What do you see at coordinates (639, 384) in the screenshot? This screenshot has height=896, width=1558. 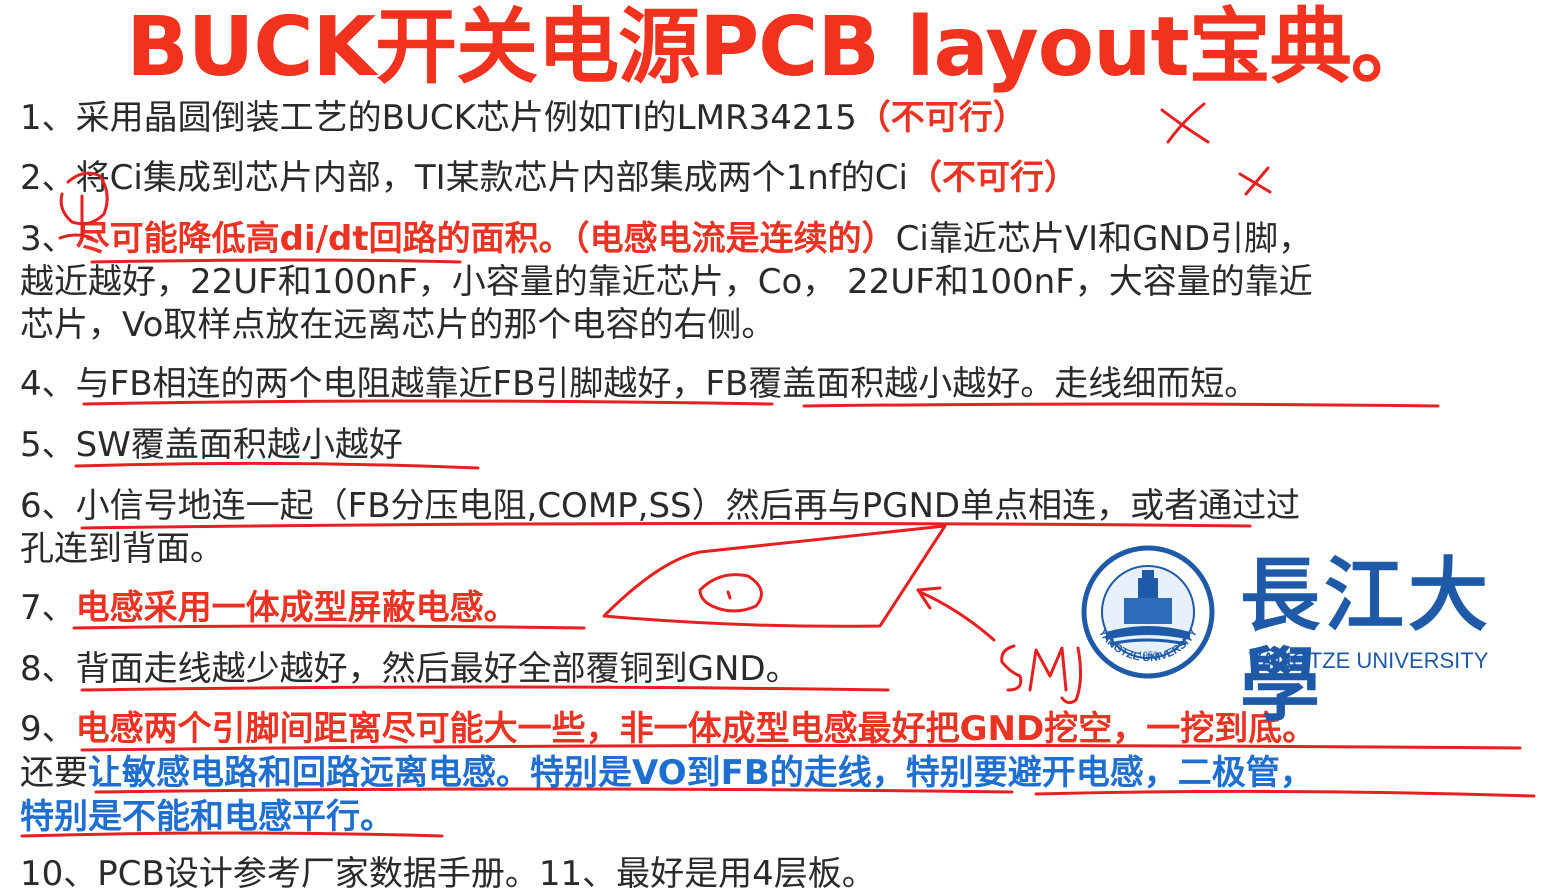 I see `item-4: 4、与FB相连的两个电阻越靠近FB引脚越好，FB覆盖面积越小越好。走线细而短。` at bounding box center [639, 384].